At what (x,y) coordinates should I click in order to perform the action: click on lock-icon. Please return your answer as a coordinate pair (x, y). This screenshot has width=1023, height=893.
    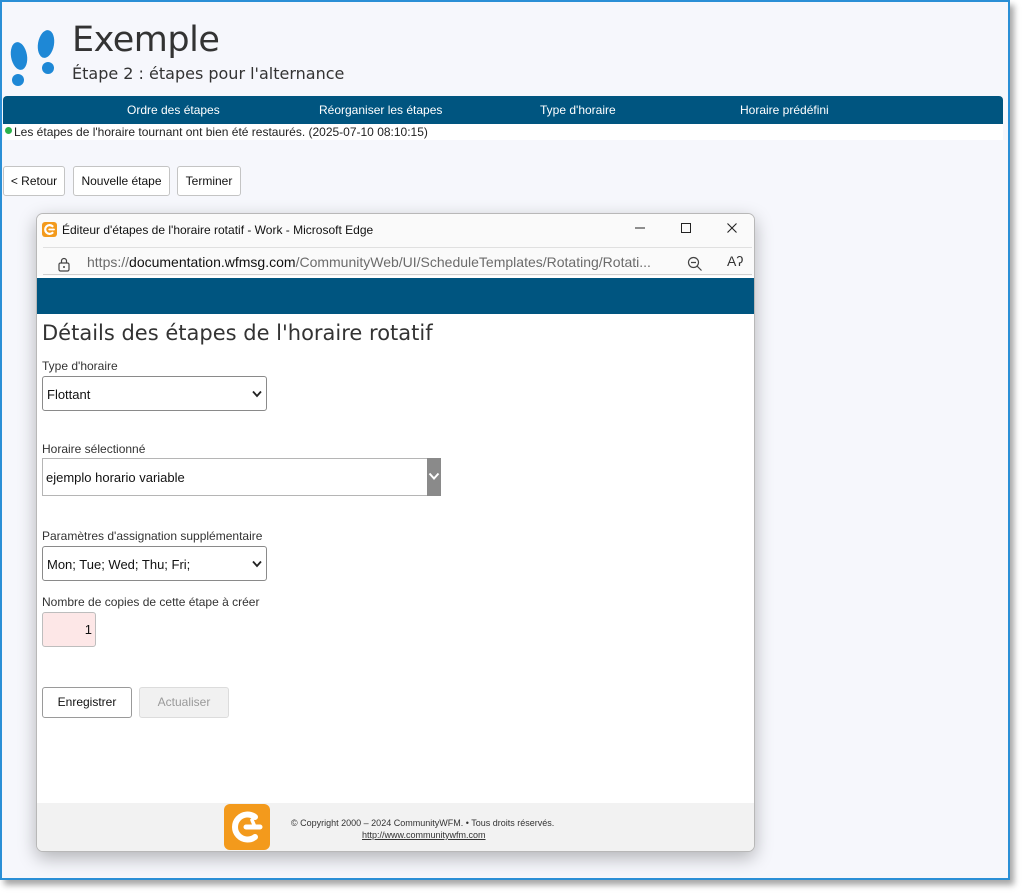
    Looking at the image, I should click on (64, 264).